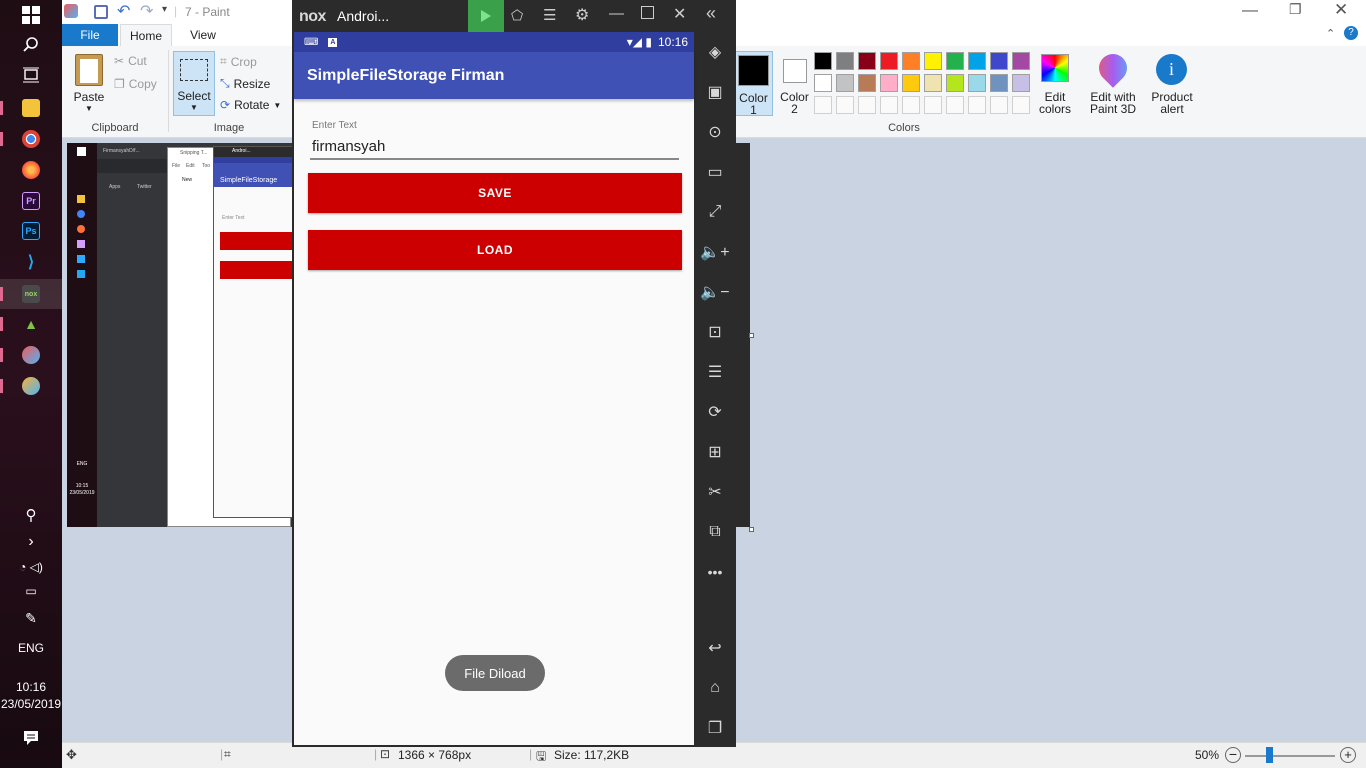  What do you see at coordinates (1348, 755) in the screenshot?
I see `zoom-in-button: +` at bounding box center [1348, 755].